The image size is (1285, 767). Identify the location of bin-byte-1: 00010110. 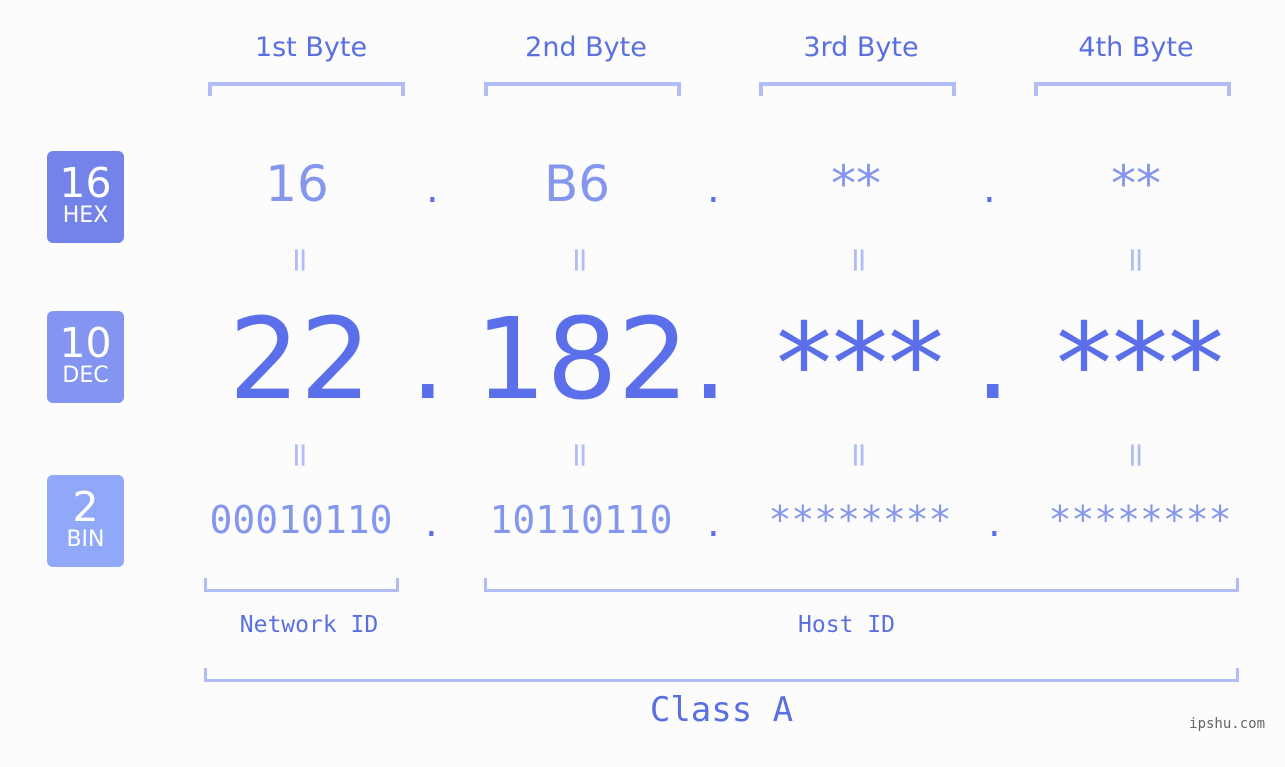
(301, 520).